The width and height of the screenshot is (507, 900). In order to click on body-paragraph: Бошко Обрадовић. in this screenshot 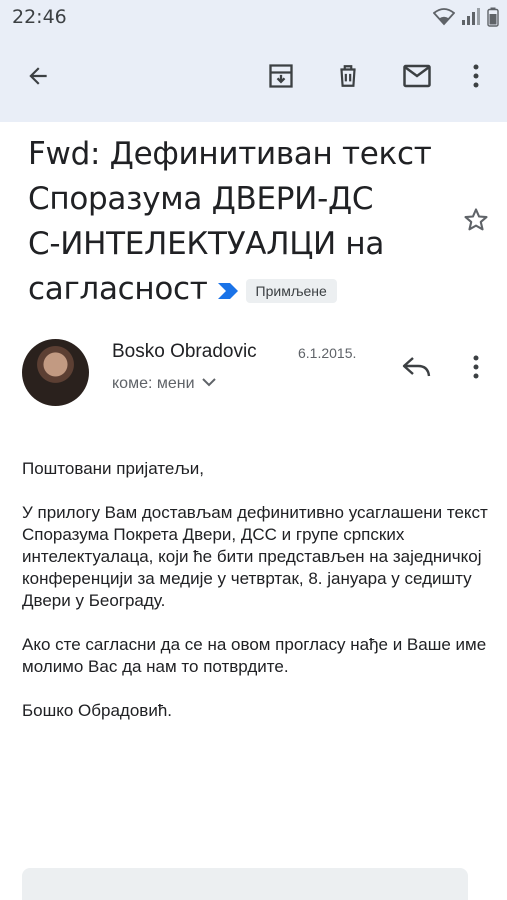, I will do `click(97, 710)`.